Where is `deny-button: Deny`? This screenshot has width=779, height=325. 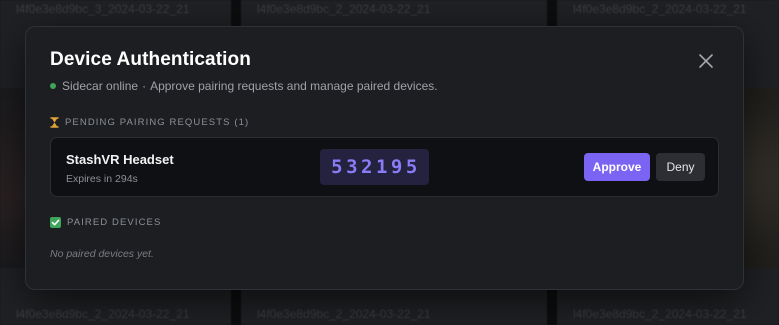
deny-button: Deny is located at coordinates (680, 167).